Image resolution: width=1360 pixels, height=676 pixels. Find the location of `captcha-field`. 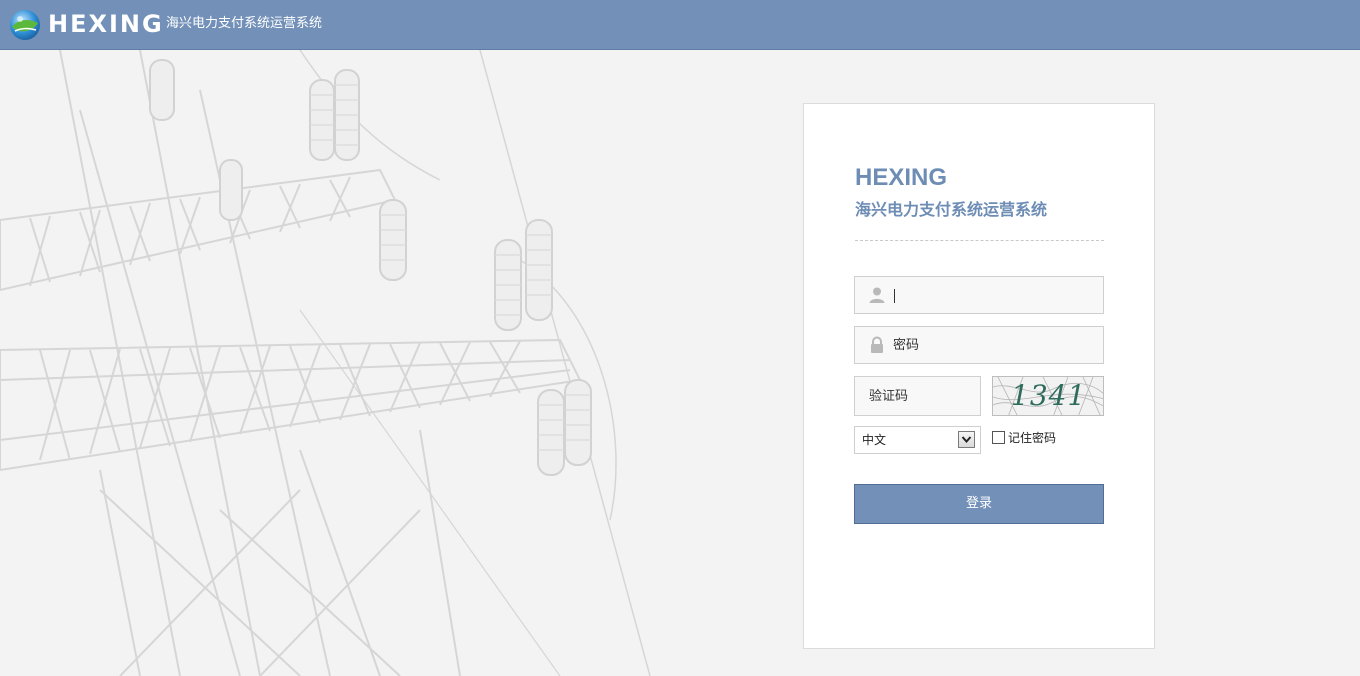

captcha-field is located at coordinates (917, 396).